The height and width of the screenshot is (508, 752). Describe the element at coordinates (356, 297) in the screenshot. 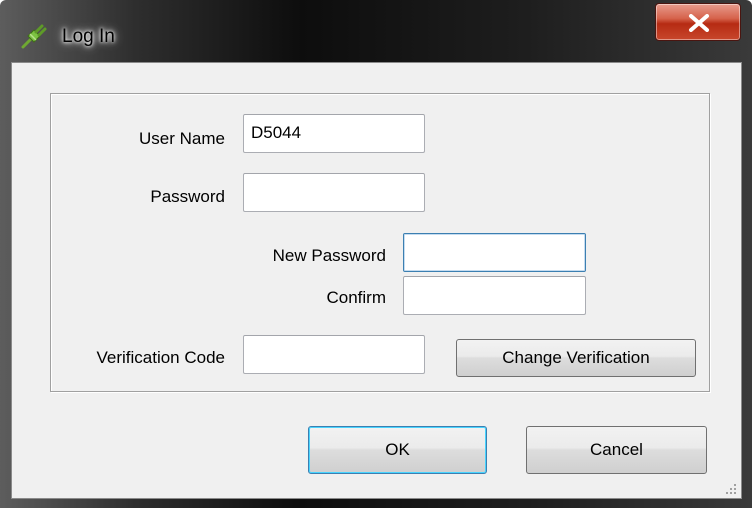

I see `confirm-label: Confirm` at that location.